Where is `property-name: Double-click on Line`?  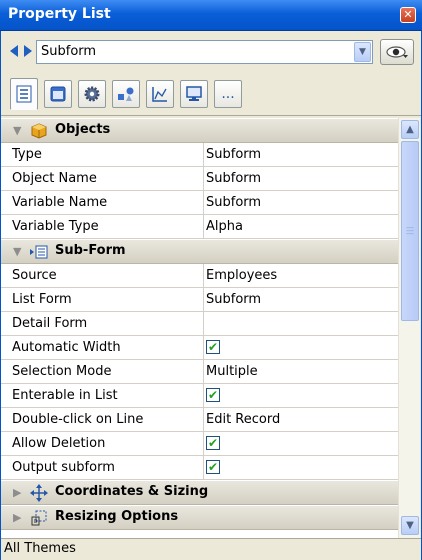
property-name: Double-click on Line is located at coordinates (102, 419).